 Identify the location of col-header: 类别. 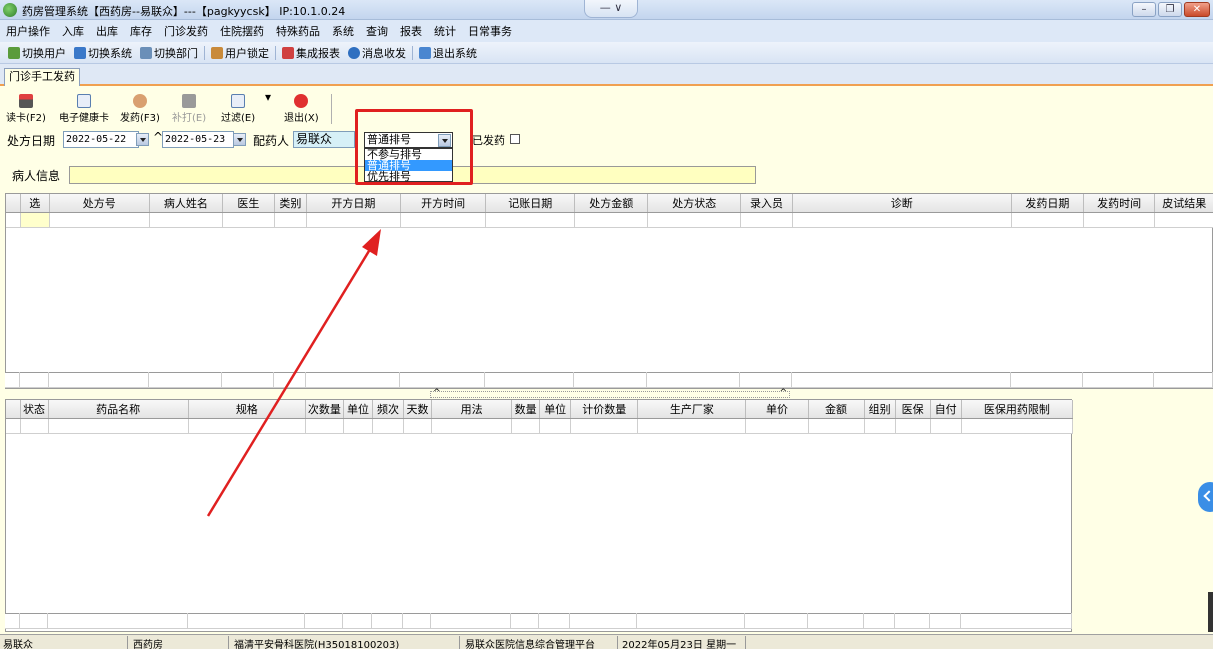
(290, 203).